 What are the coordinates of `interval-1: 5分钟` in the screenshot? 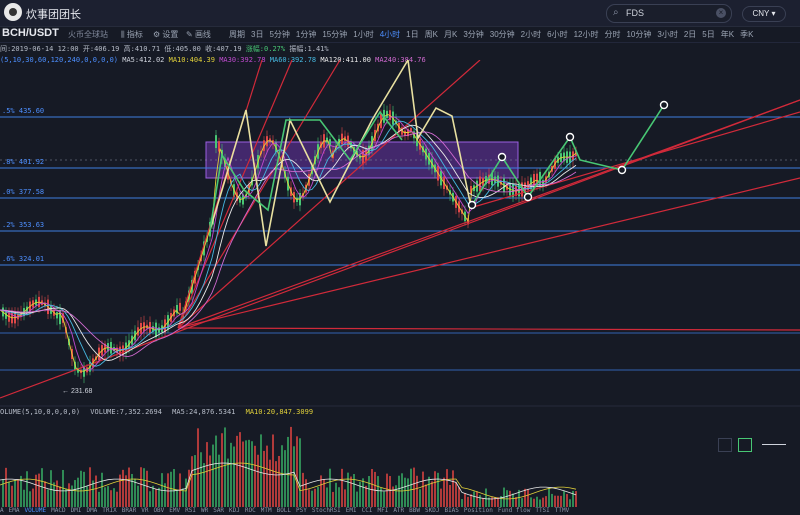 It's located at (279, 34).